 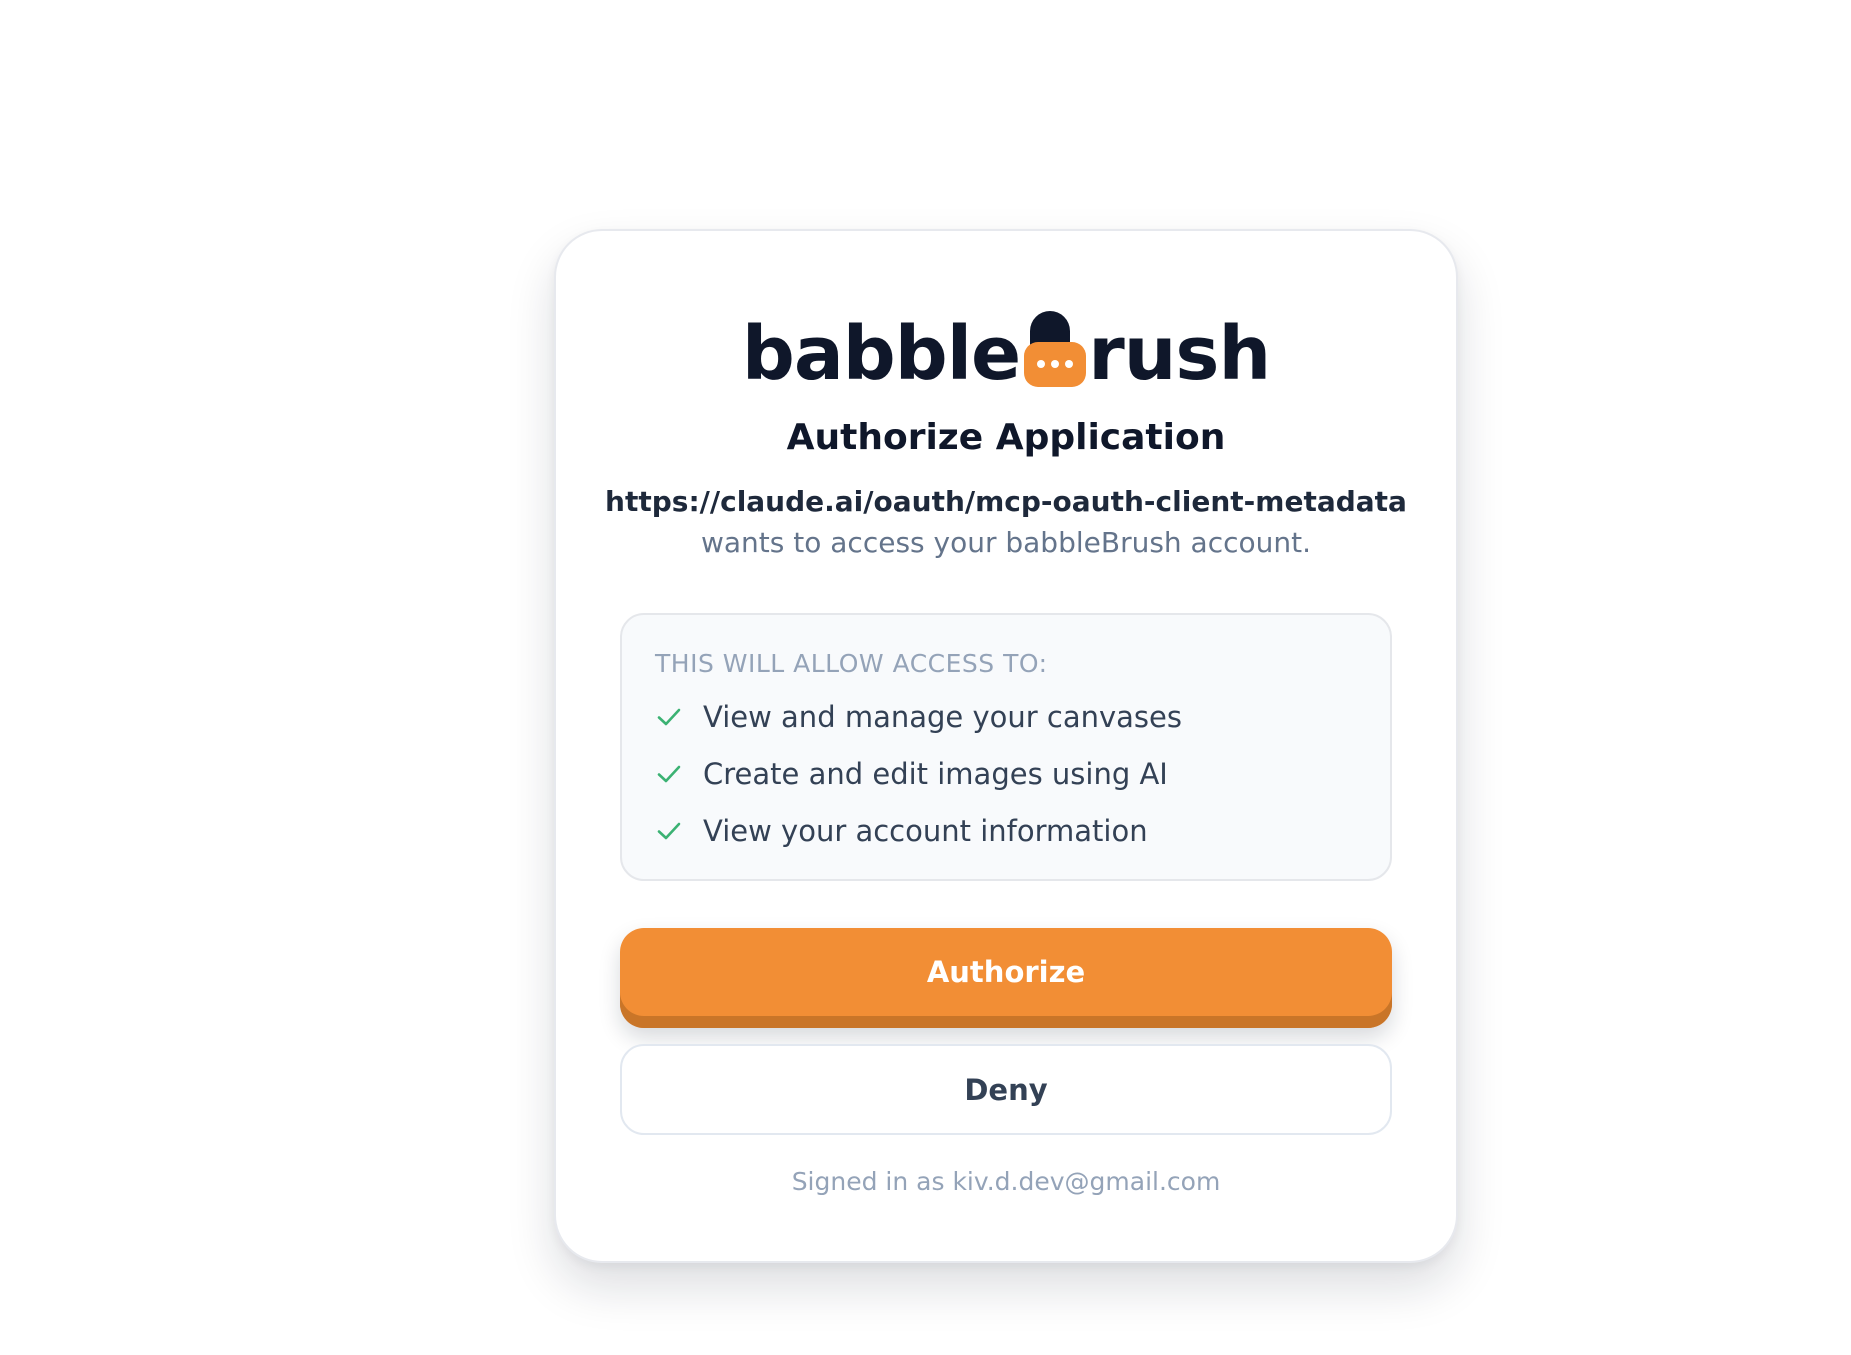 I want to click on scope-item: View and manage your canvases, so click(x=918, y=717).